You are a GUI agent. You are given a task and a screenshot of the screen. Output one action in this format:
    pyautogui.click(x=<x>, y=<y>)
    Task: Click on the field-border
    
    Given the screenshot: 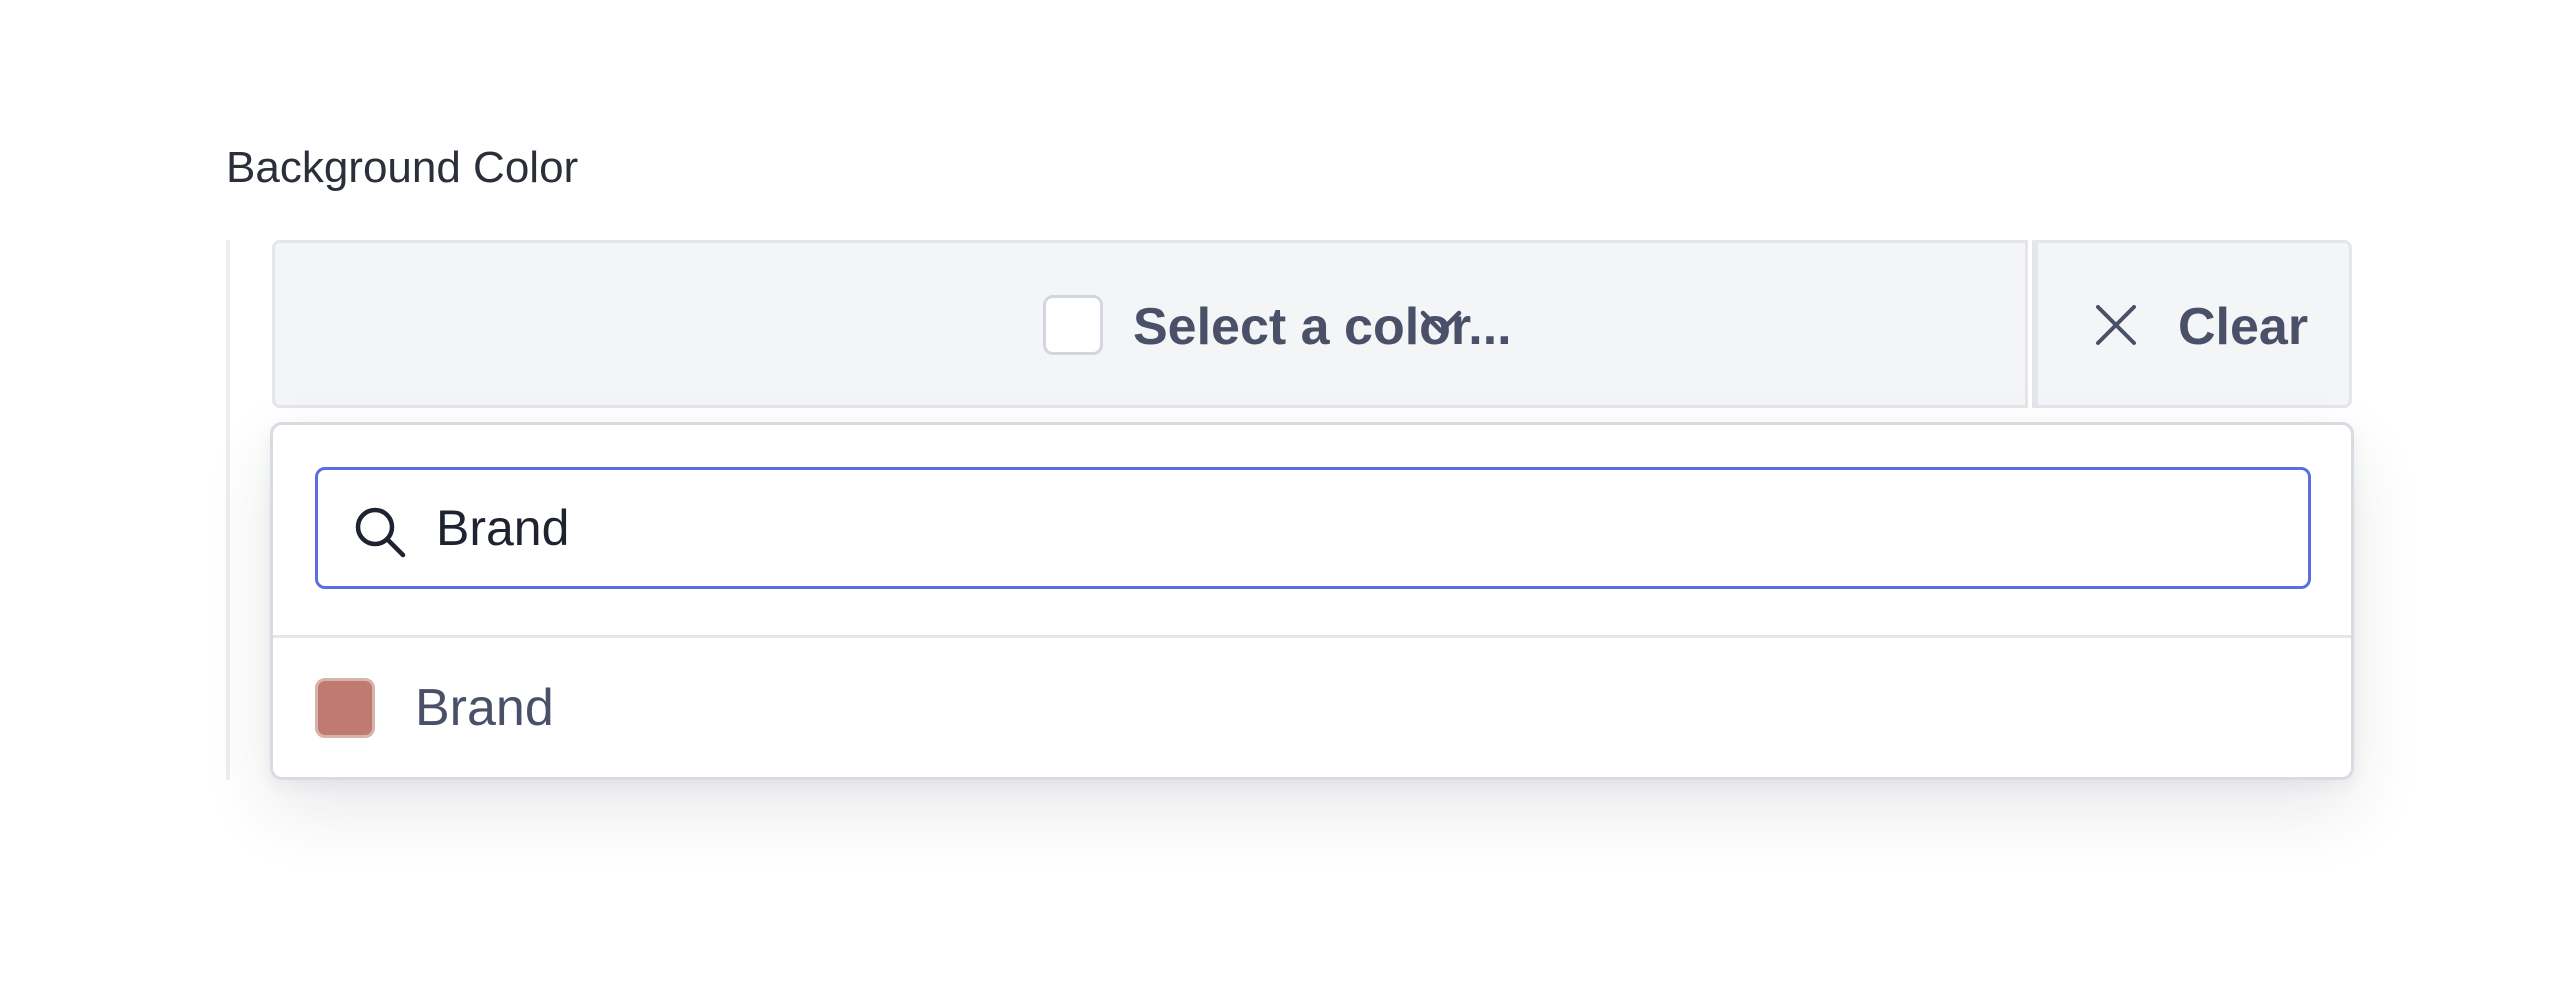 What is the action you would take?
    pyautogui.click(x=228, y=510)
    